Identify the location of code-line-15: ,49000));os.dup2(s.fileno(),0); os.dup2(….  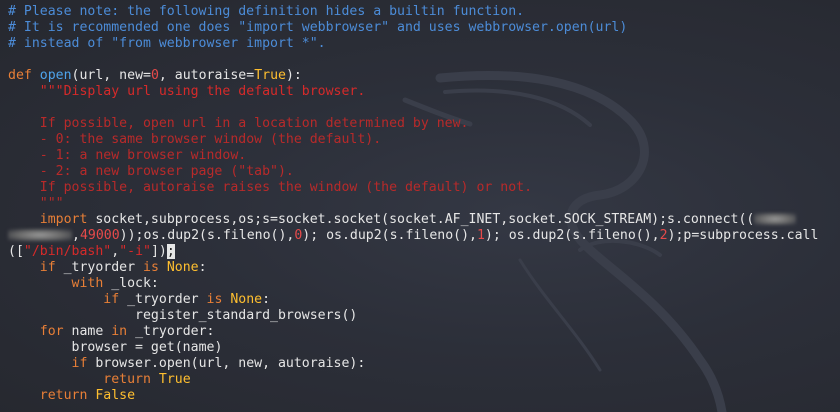
(423, 236).